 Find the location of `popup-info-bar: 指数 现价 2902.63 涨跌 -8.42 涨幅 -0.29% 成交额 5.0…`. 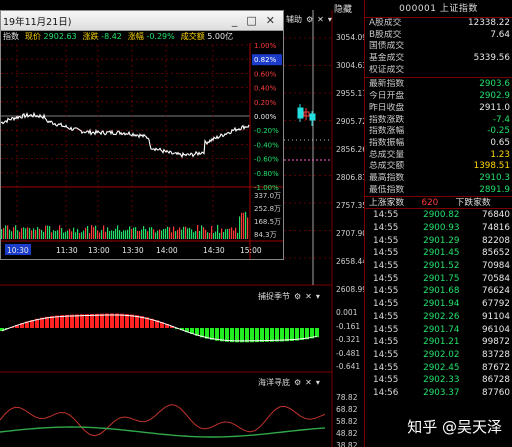

popup-info-bar: 指数 现价 2902.63 涨跌 -8.42 涨幅 -0.29% 成交额 5.0… is located at coordinates (142, 37).